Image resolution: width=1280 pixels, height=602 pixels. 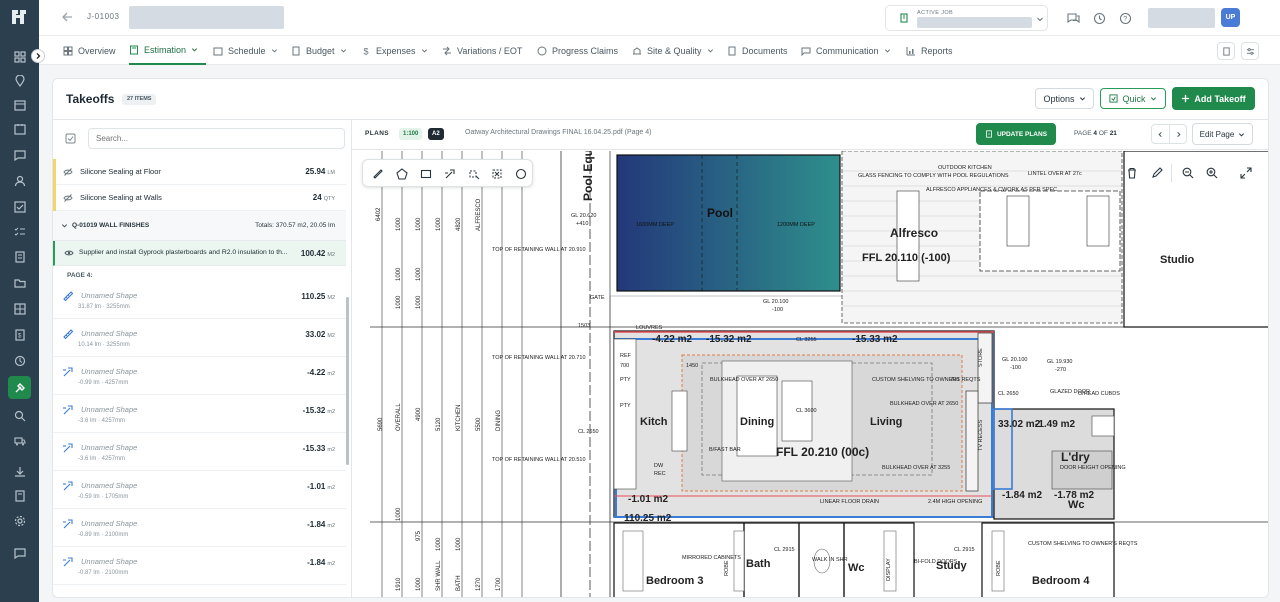 What do you see at coordinates (1083, 133) in the screenshot?
I see `page-prefix: PAGE` at bounding box center [1083, 133].